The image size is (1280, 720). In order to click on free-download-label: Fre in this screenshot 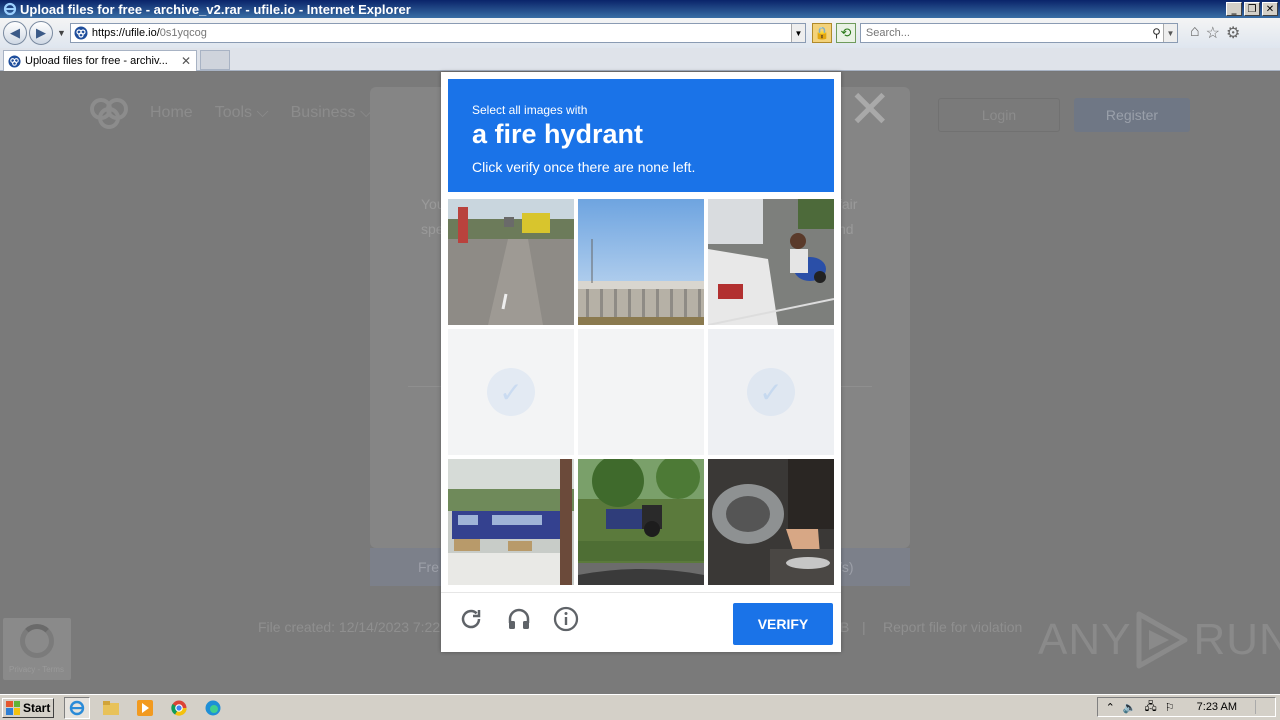, I will do `click(428, 567)`.